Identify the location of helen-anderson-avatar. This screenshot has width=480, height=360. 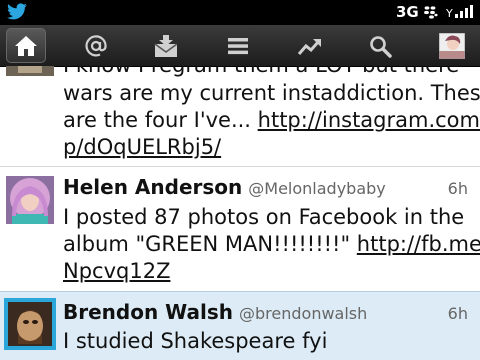
(30, 200).